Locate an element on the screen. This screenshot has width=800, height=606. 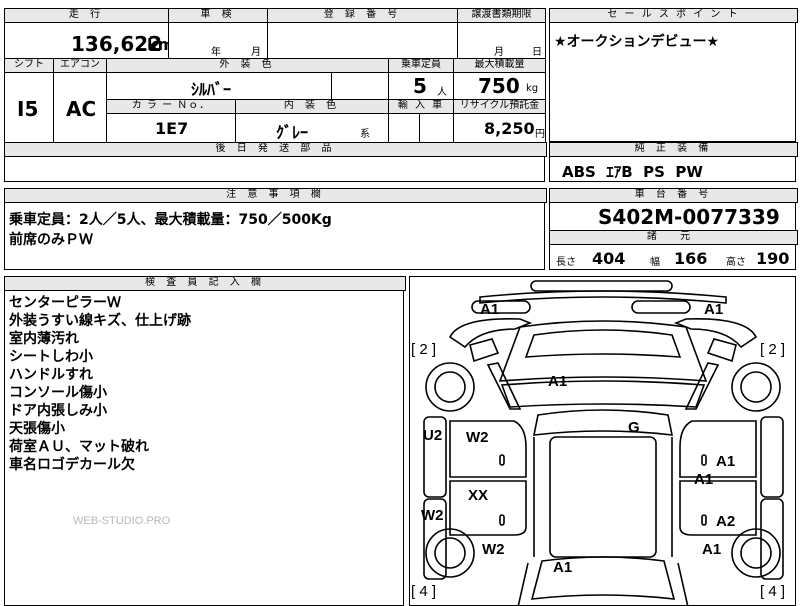
interior-color-value: ｸﾞﾚｰ is located at coordinates (292, 132).